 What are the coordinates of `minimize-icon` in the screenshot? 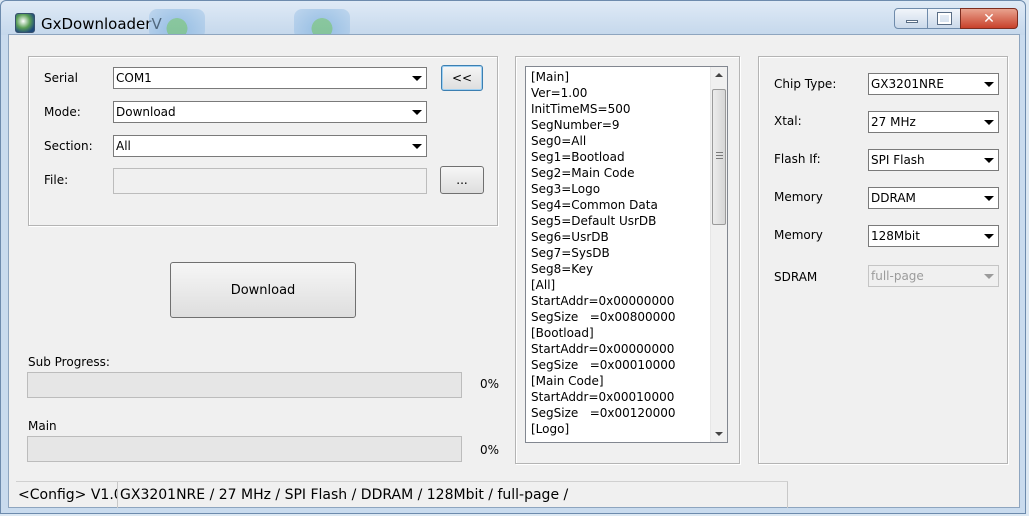 It's located at (912, 21).